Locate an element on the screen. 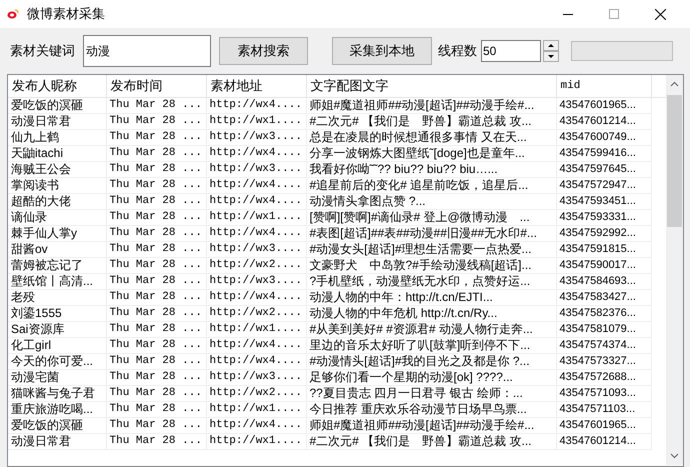 This screenshot has width=690, height=467. column-header: 素材地址 is located at coordinates (256, 86).